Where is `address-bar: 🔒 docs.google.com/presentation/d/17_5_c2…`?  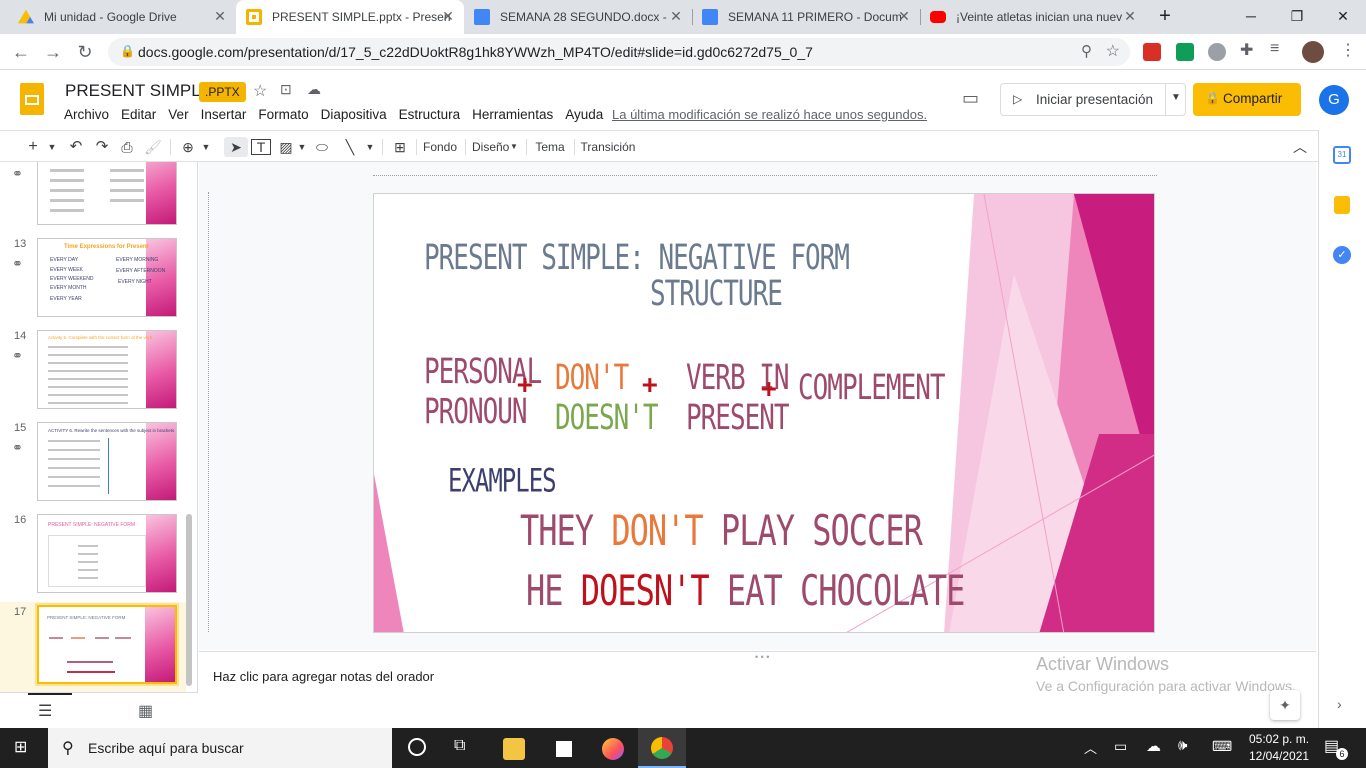 address-bar: 🔒 docs.google.com/presentation/d/17_5_c2… is located at coordinates (619, 52).